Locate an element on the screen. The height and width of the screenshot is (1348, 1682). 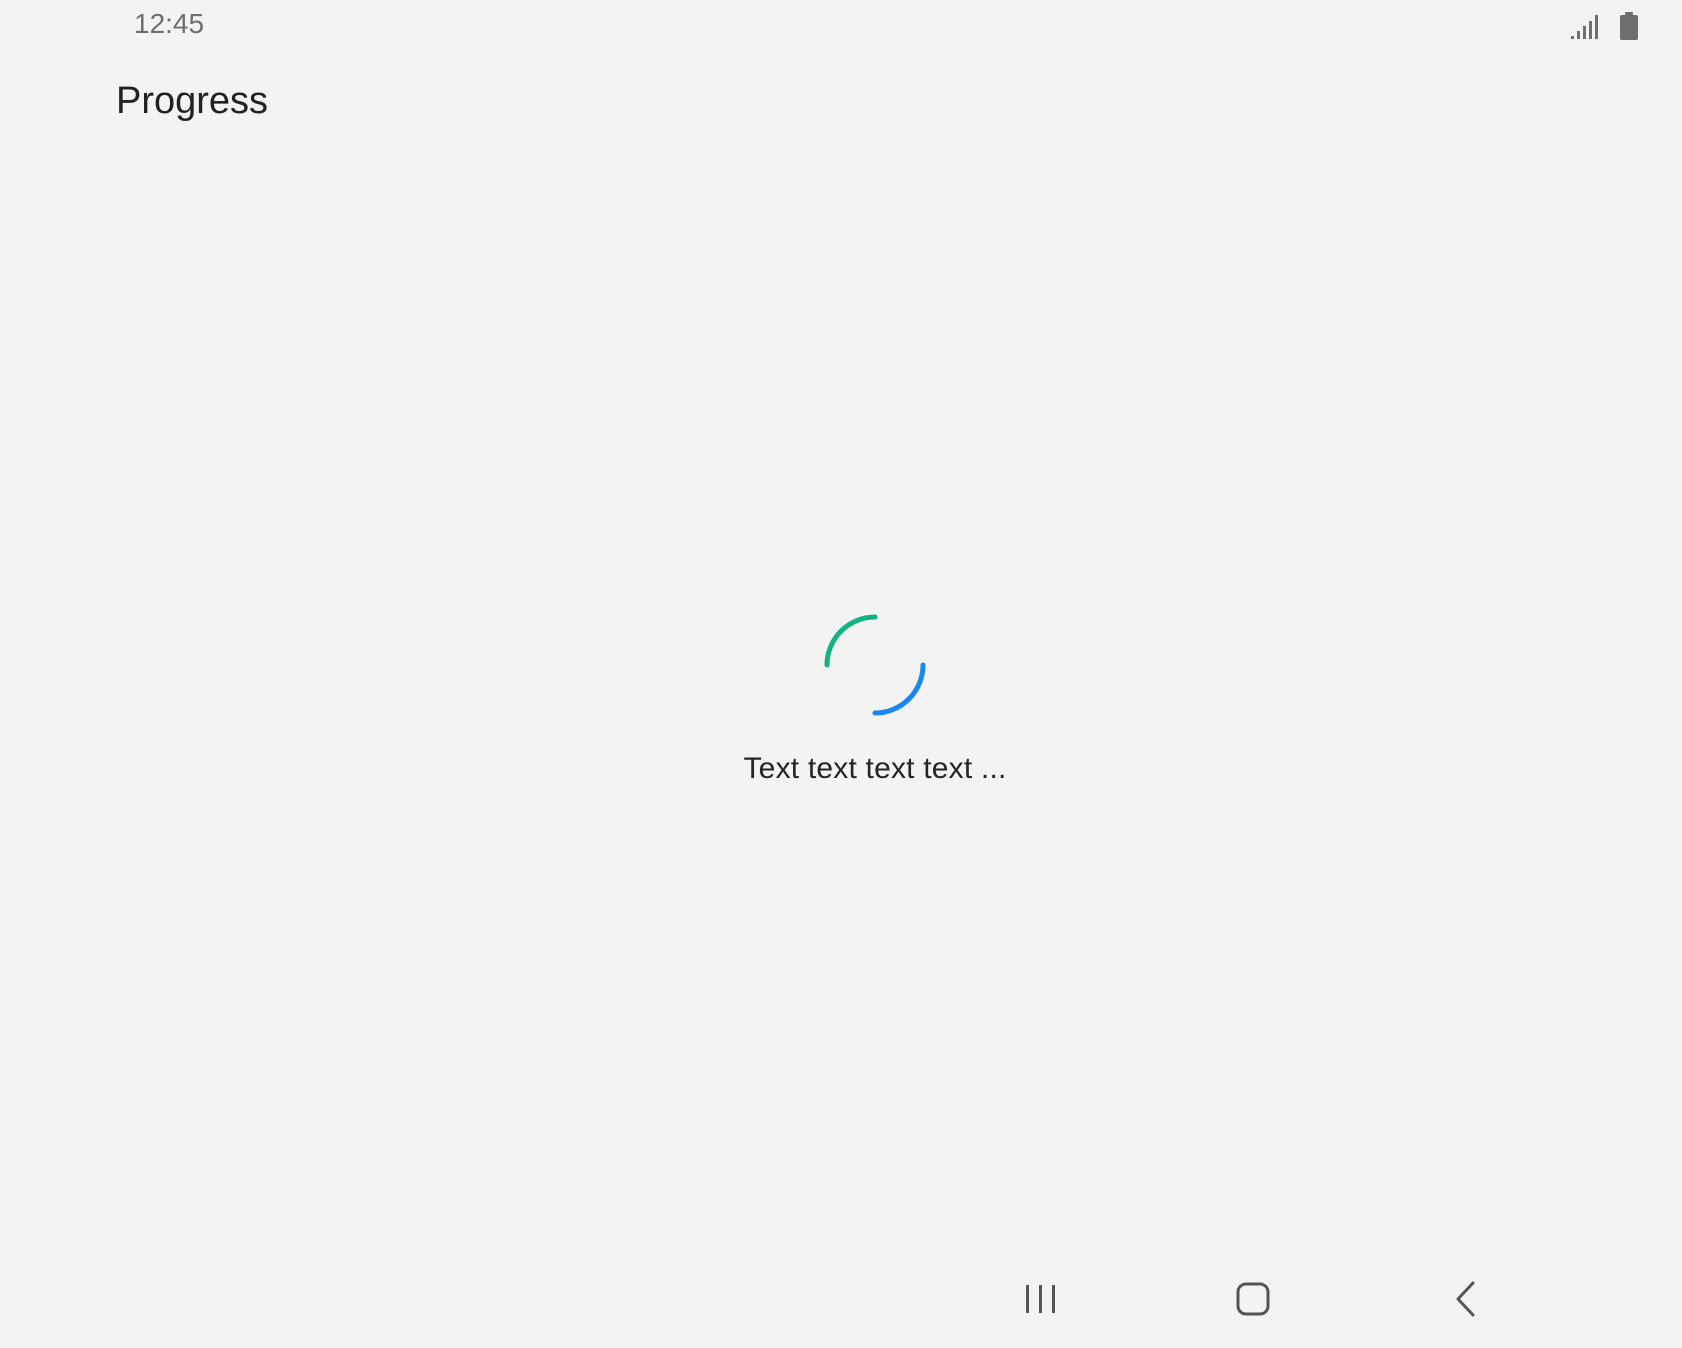
battery-icon is located at coordinates (1629, 26).